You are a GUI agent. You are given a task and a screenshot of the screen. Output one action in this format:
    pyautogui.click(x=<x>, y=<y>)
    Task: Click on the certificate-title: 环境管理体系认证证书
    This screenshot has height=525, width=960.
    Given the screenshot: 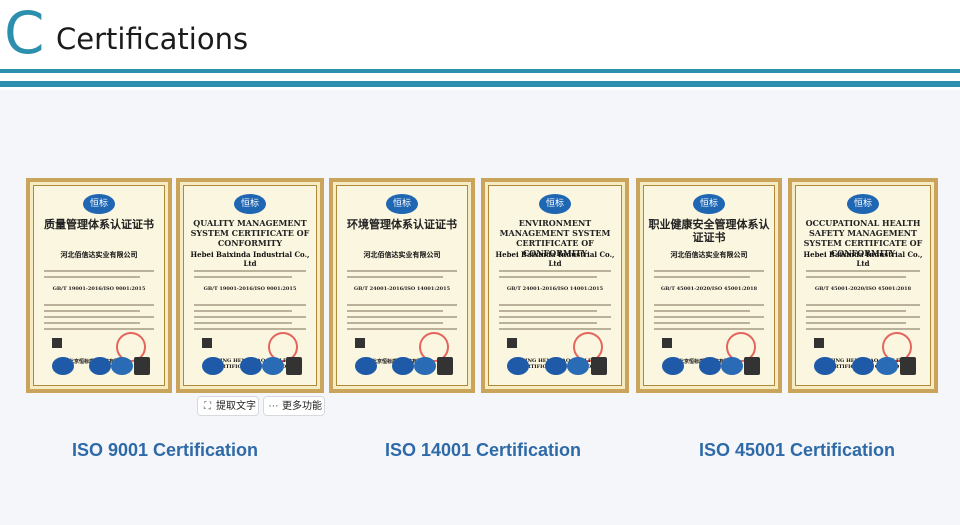 What is the action you would take?
    pyautogui.click(x=402, y=224)
    